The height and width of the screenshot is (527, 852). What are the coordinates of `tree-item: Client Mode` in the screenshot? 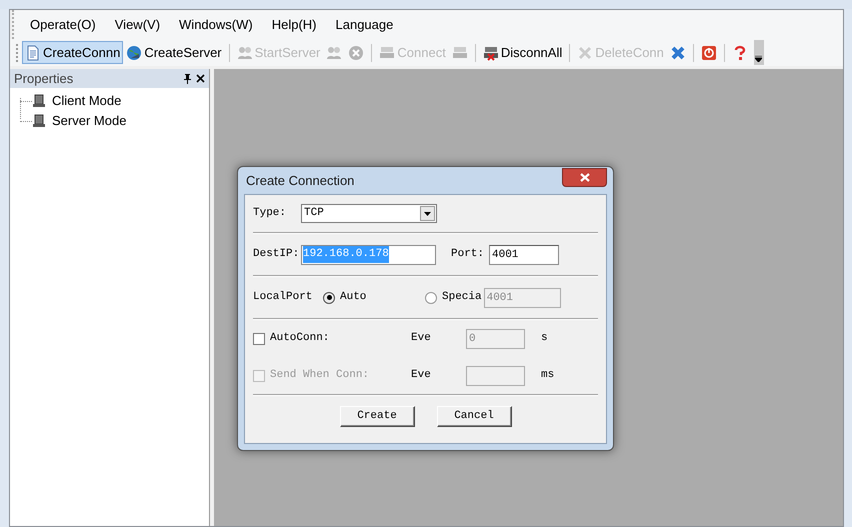 It's located at (87, 101).